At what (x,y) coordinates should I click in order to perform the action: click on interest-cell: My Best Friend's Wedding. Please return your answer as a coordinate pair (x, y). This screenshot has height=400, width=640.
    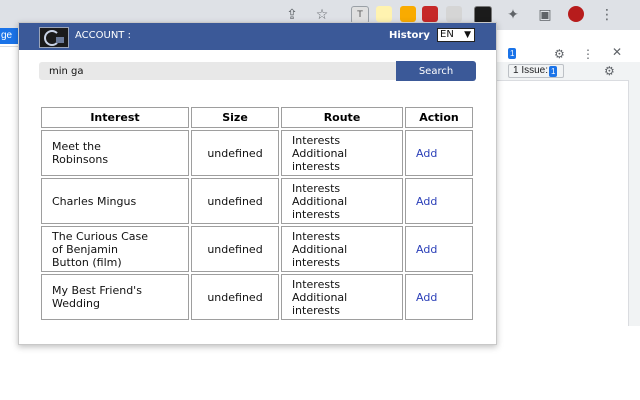
    Looking at the image, I should click on (115, 297).